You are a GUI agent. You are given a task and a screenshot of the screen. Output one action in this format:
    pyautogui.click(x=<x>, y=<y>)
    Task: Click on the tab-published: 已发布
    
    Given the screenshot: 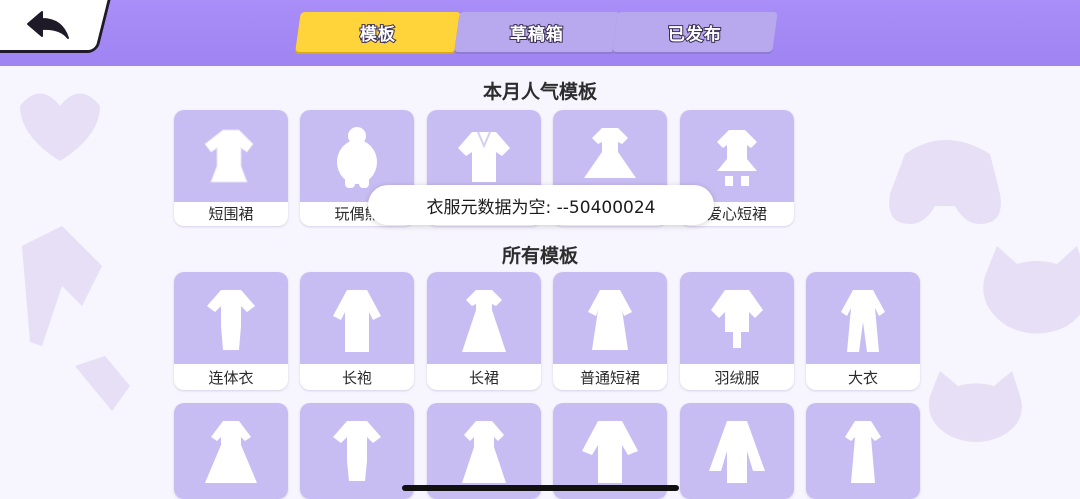 What is the action you would take?
    pyautogui.click(x=695, y=32)
    